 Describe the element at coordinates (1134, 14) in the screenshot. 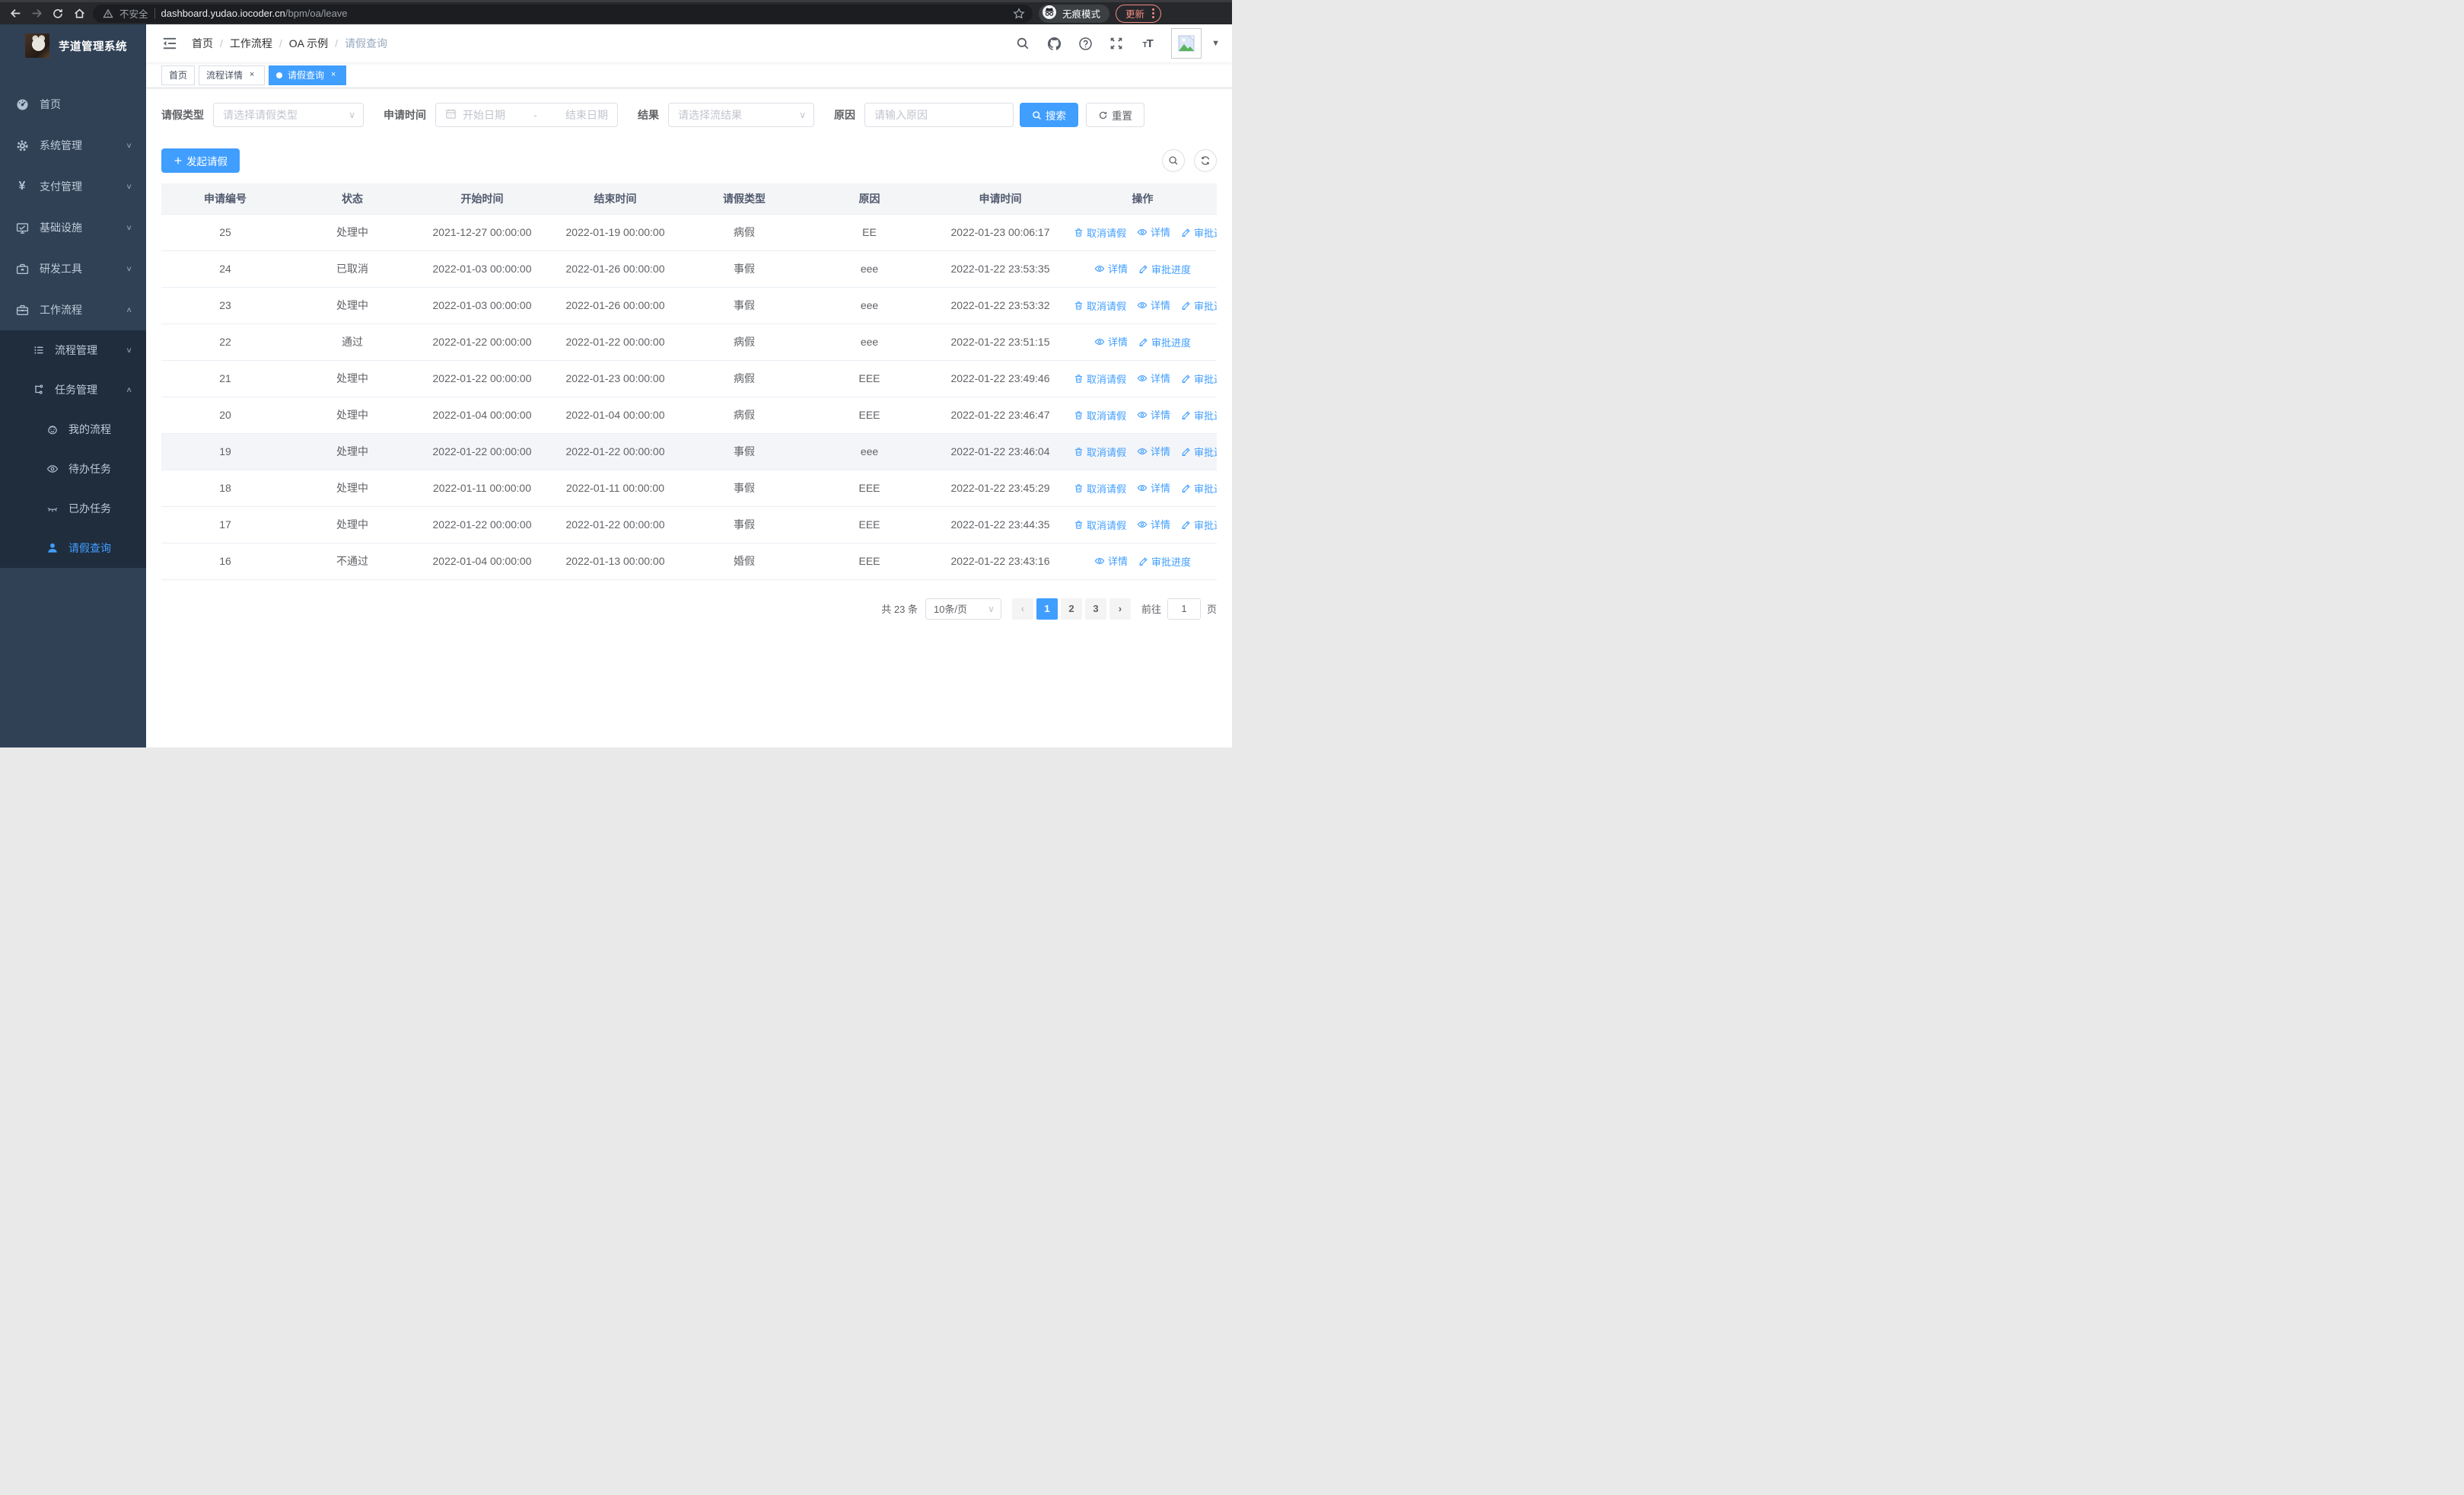

I see `update-label: 更新` at that location.